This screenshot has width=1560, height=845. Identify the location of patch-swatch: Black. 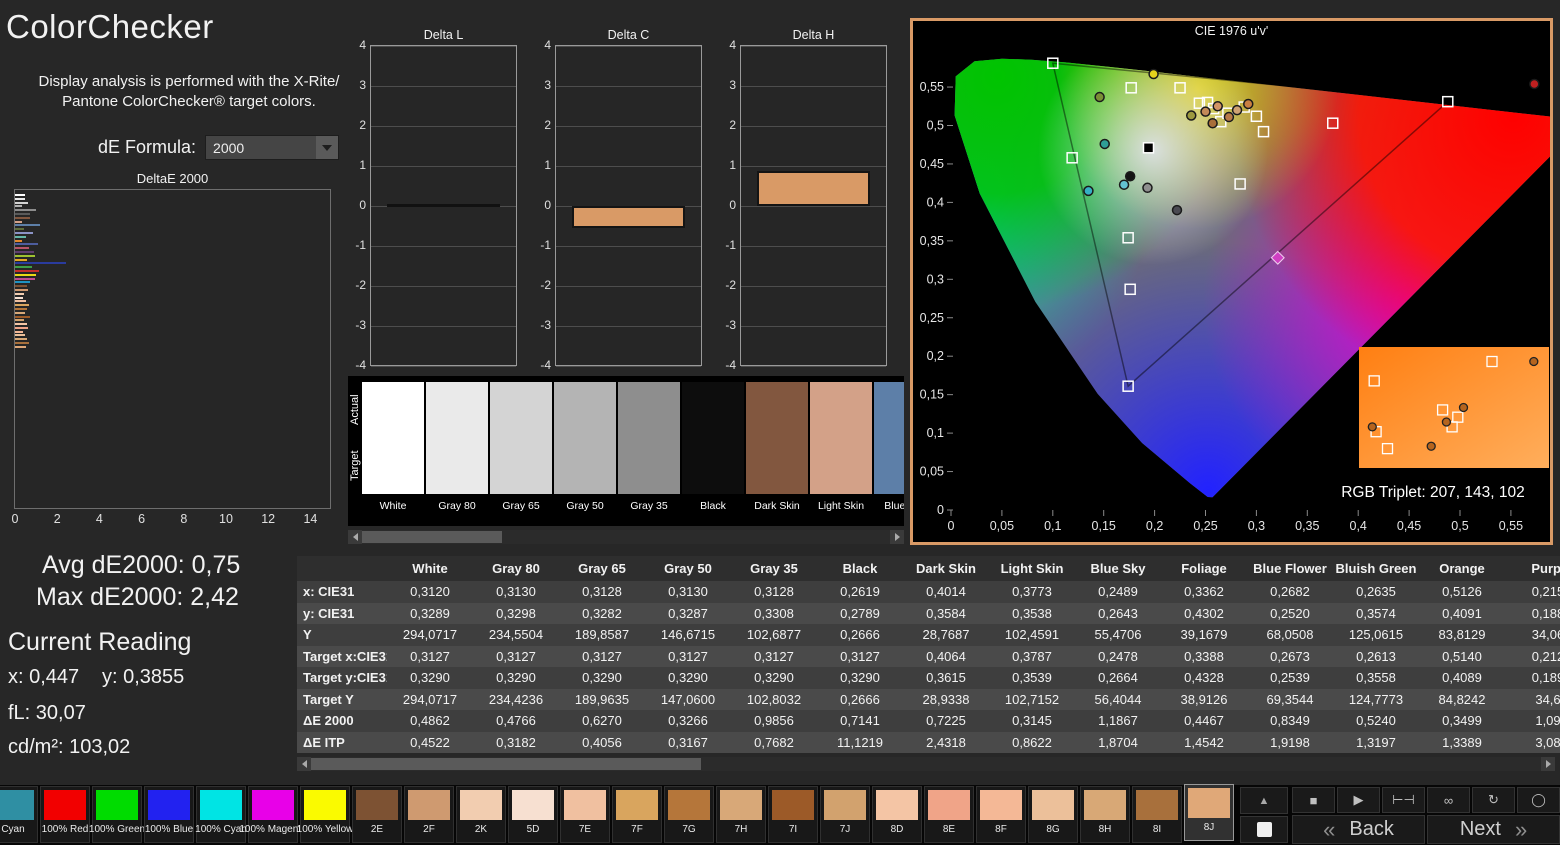
(713, 447).